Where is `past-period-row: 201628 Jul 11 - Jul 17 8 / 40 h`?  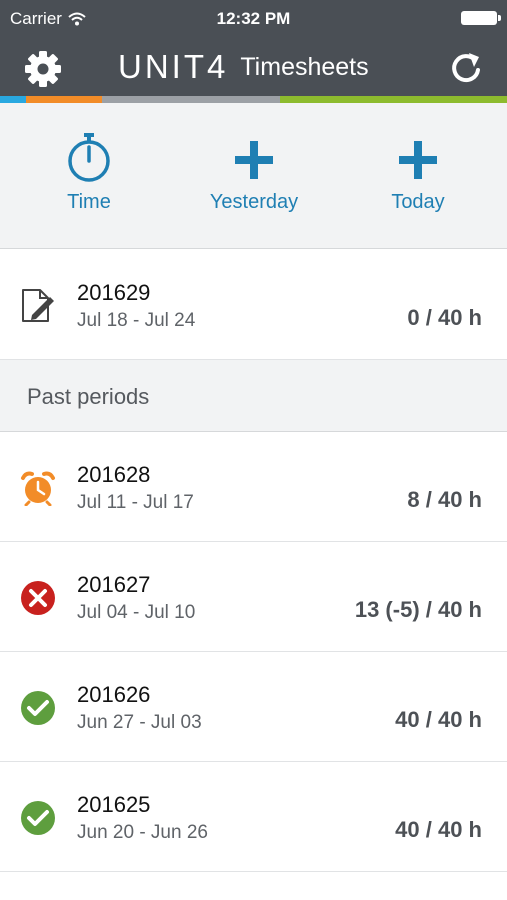 past-period-row: 201628 Jul 11 - Jul 17 8 / 40 h is located at coordinates (253, 487).